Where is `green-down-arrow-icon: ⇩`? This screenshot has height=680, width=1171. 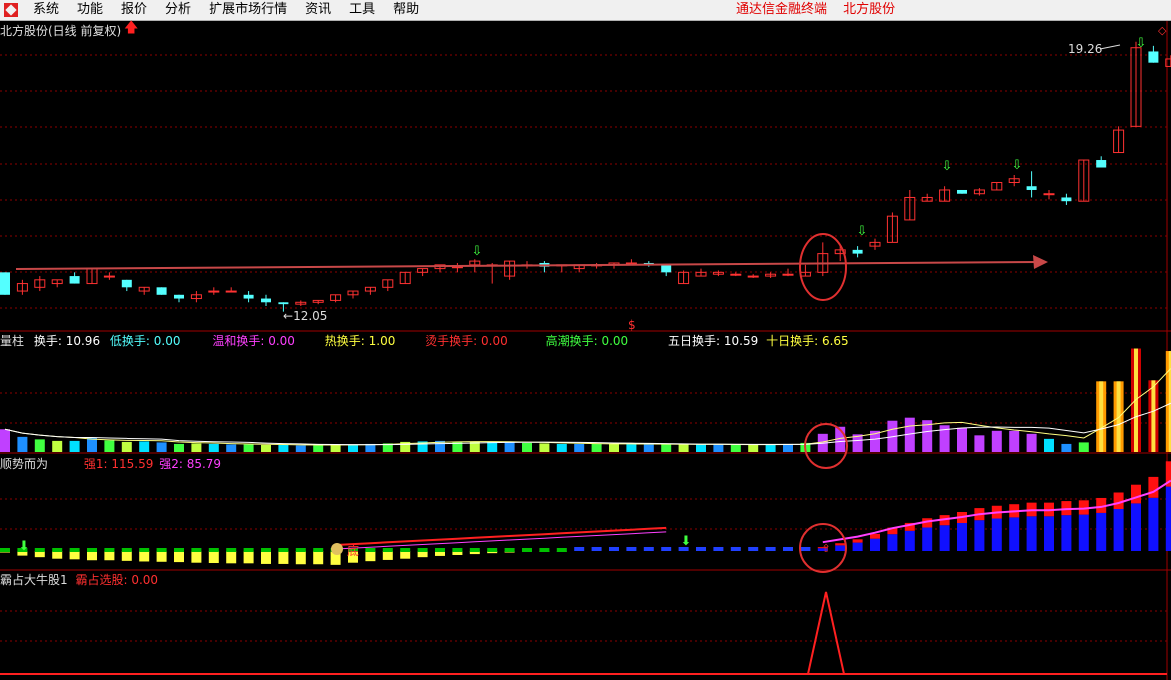
green-down-arrow-icon: ⇩ is located at coordinates (477, 251).